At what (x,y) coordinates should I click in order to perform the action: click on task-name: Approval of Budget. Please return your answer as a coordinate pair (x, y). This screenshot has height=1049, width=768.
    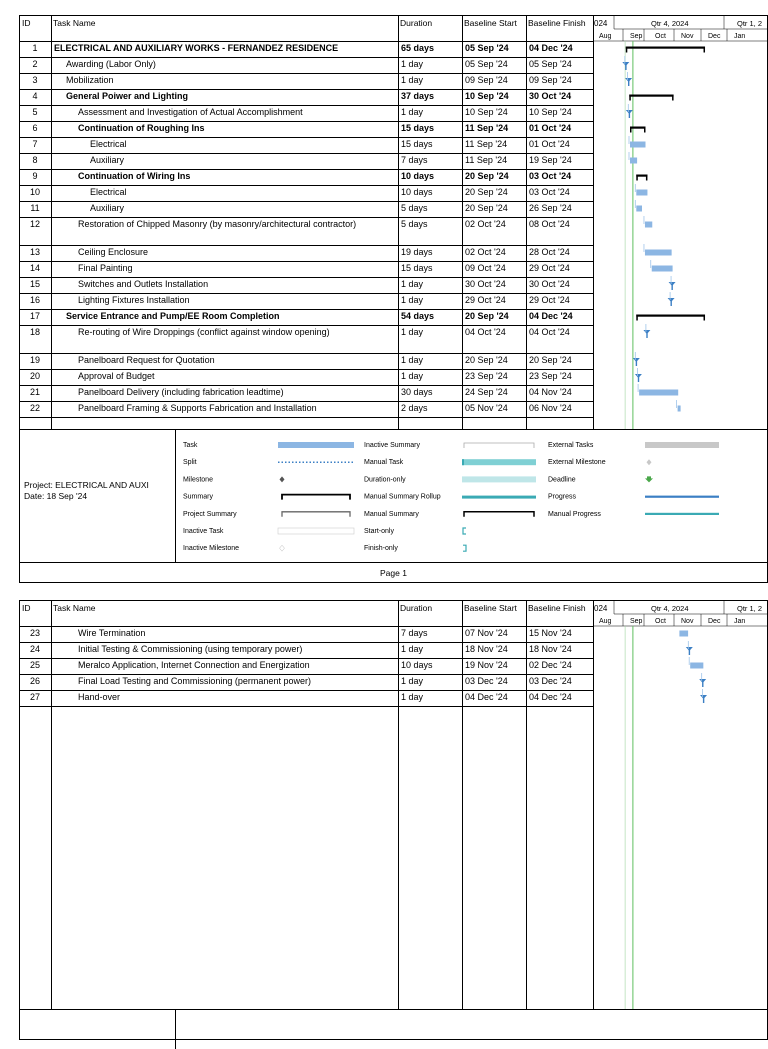
    Looking at the image, I should click on (116, 376).